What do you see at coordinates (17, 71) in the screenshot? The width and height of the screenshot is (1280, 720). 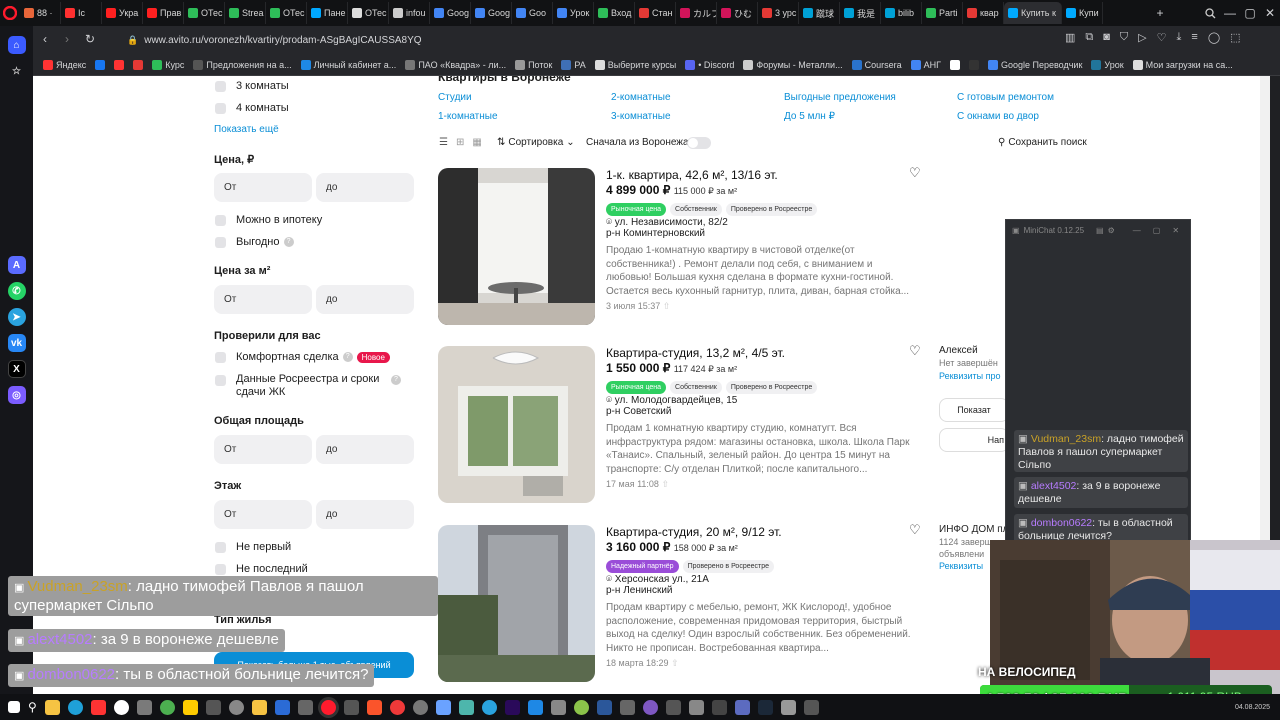 I see `star-icon: ☆` at bounding box center [17, 71].